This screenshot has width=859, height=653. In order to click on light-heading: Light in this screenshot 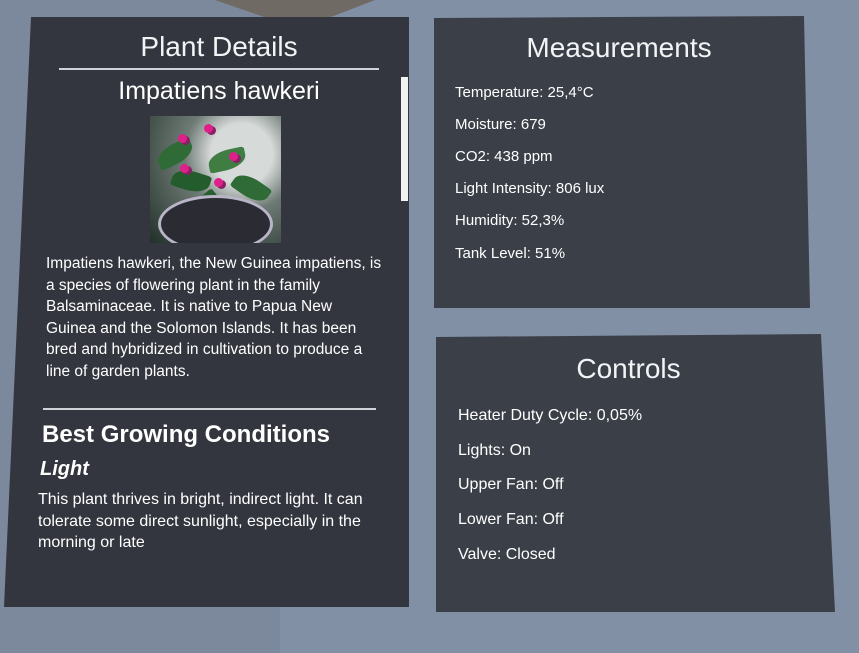, I will do `click(64, 469)`.